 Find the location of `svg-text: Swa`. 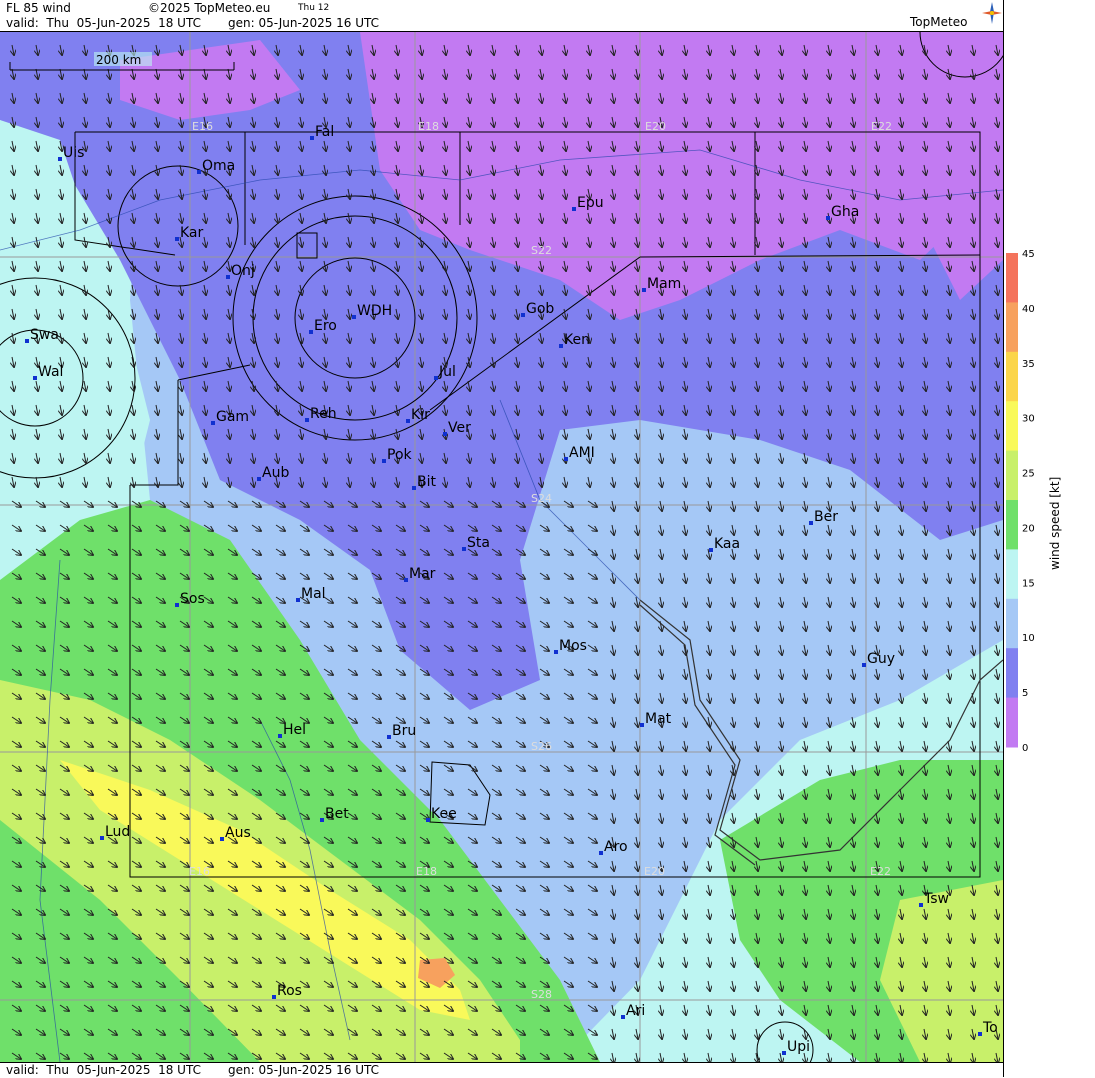

svg-text: Swa is located at coordinates (44, 335).